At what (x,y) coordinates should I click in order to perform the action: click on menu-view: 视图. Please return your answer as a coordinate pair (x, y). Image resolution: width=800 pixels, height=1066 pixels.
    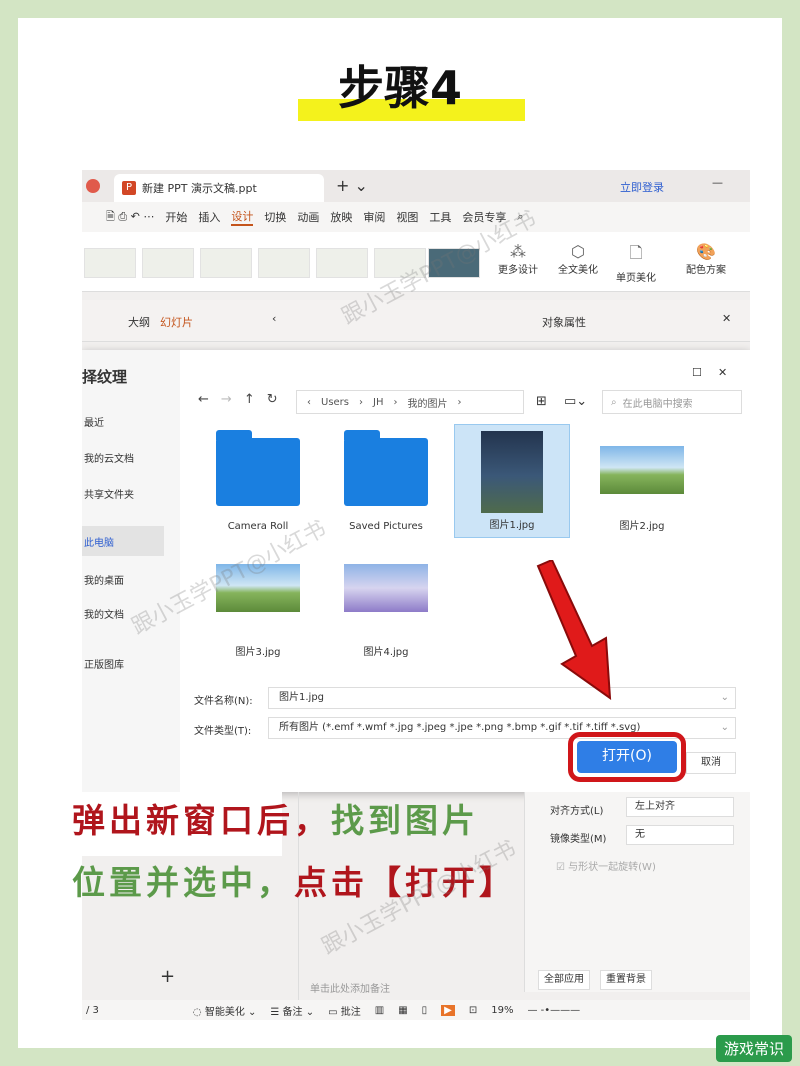
    Looking at the image, I should click on (407, 217).